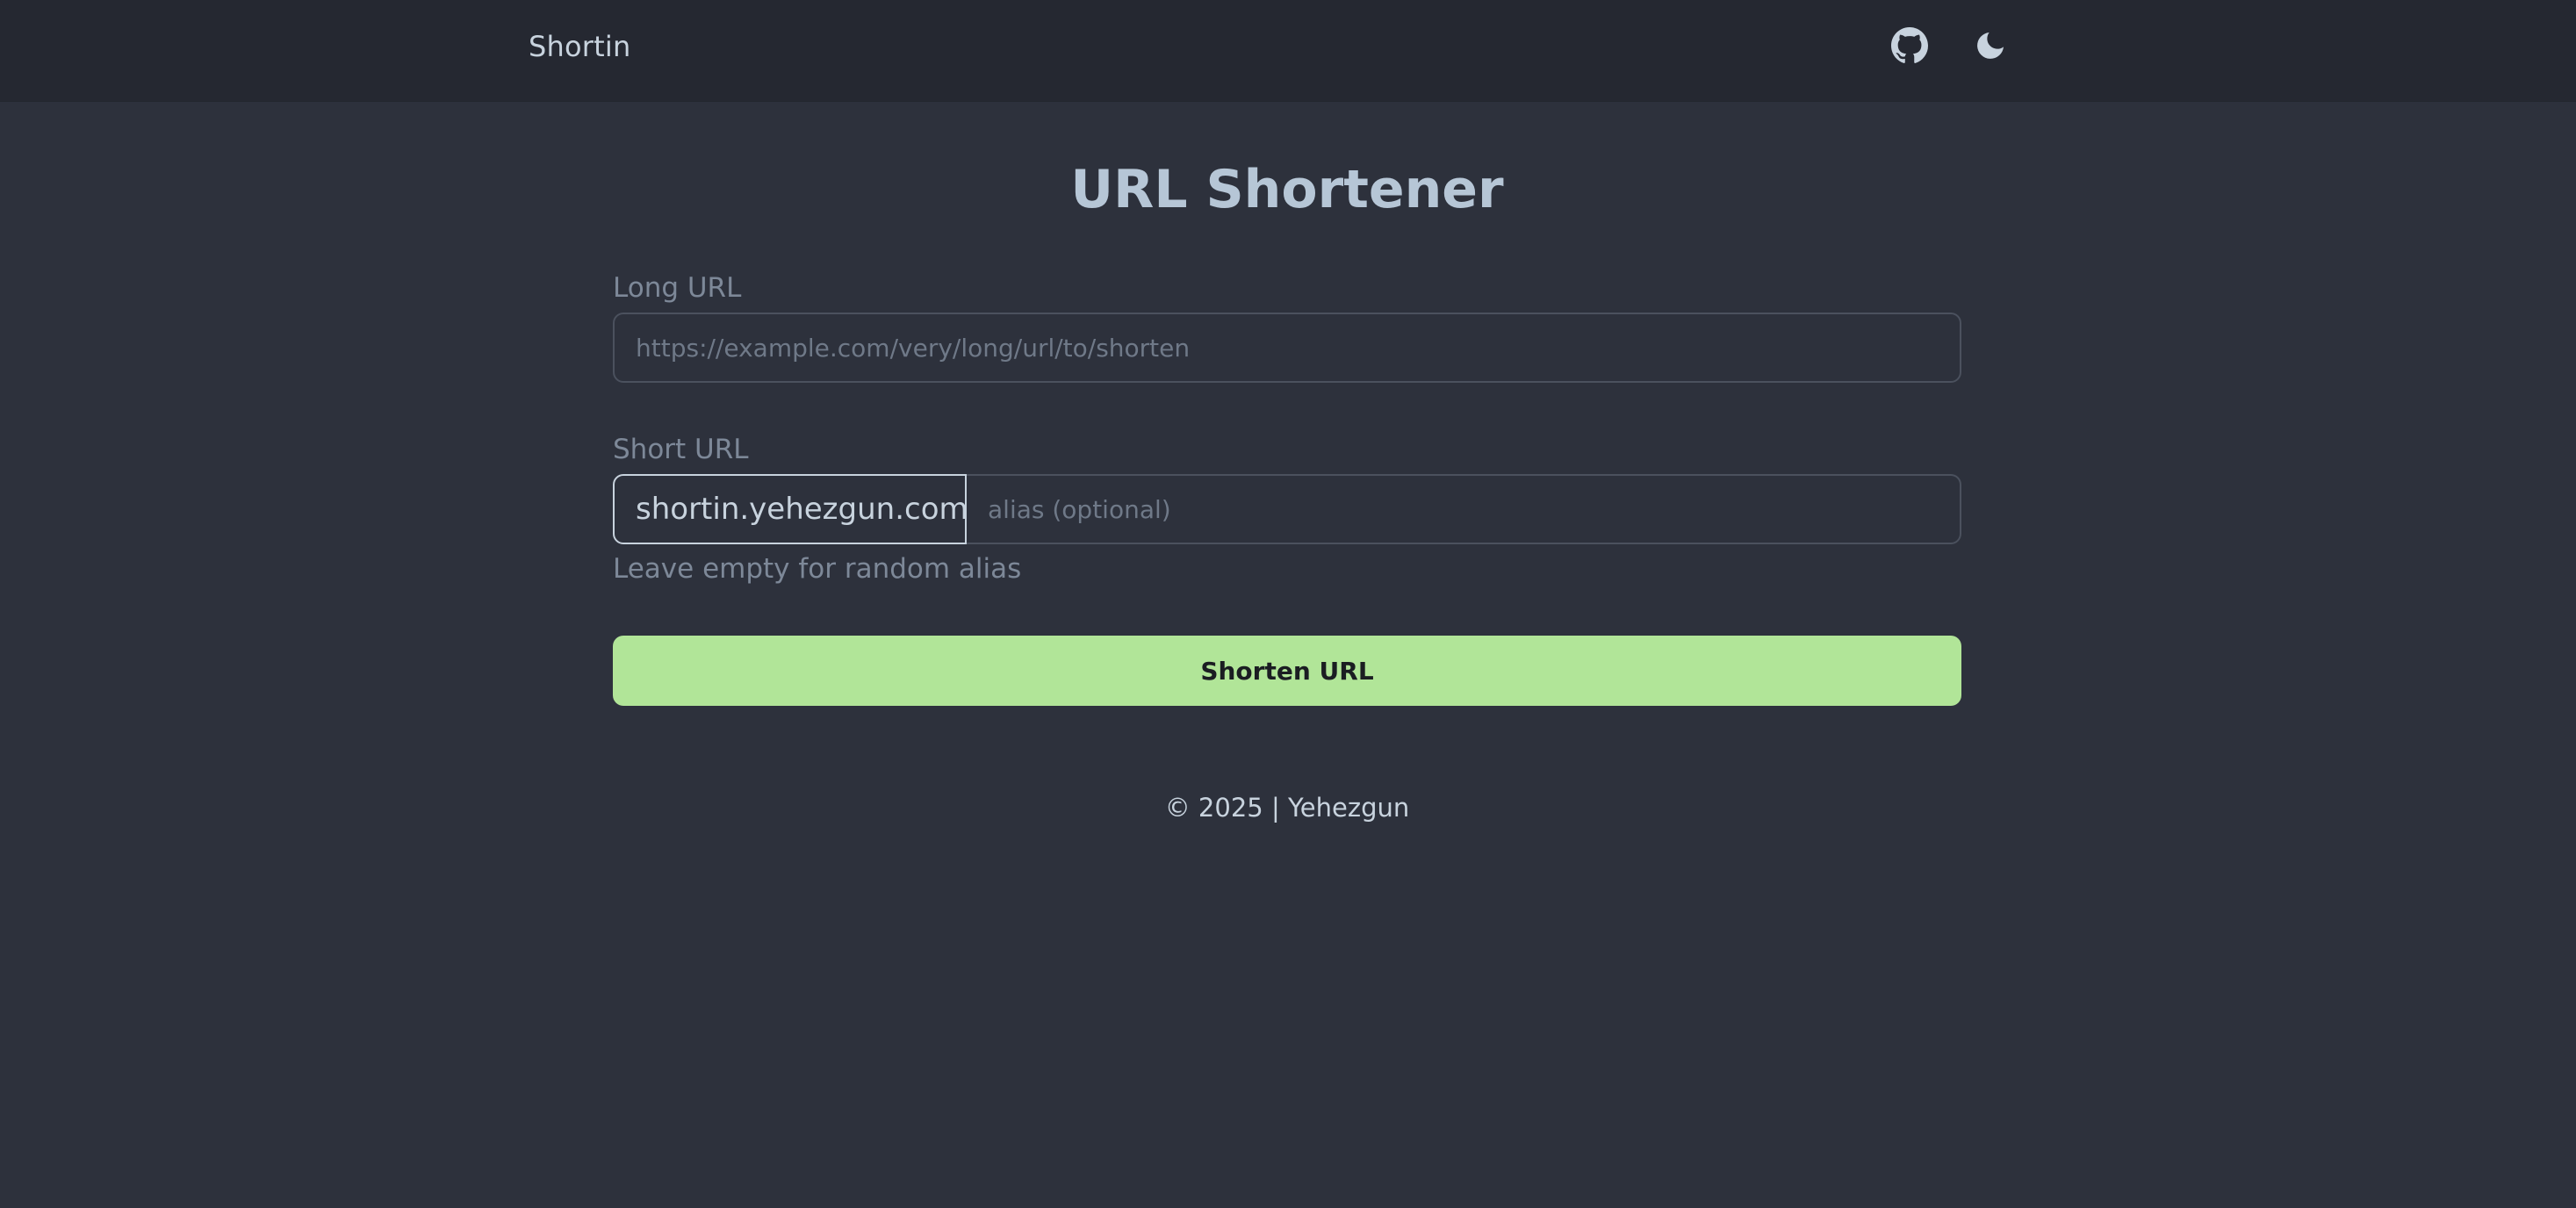 This screenshot has height=1208, width=2576. I want to click on page-title: URL Shortener, so click(1287, 189).